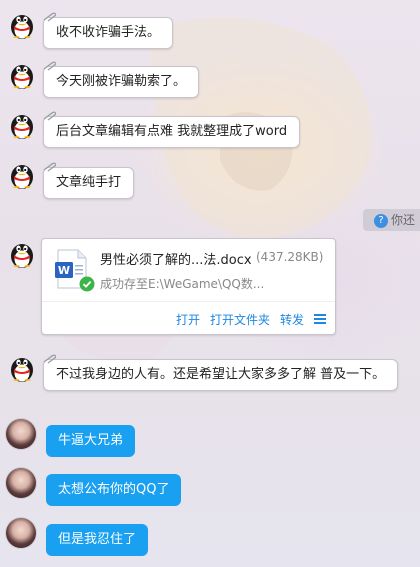  What do you see at coordinates (188, 301) in the screenshot?
I see `divider` at bounding box center [188, 301].